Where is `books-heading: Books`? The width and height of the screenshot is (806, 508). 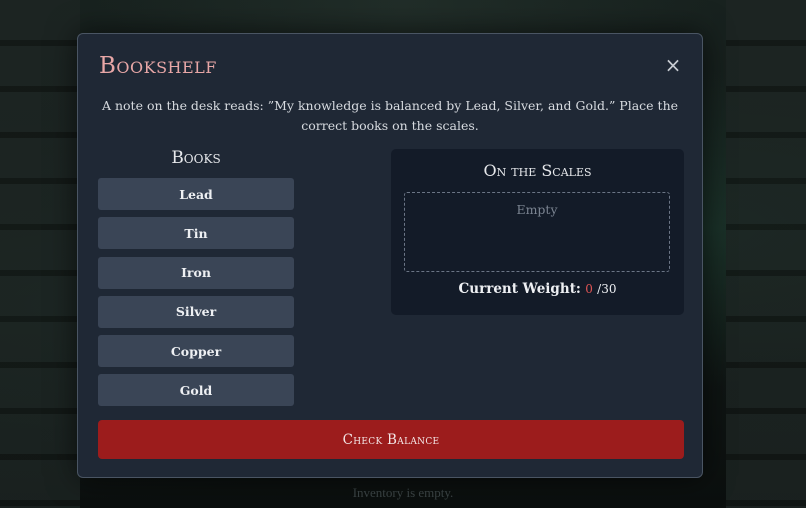 books-heading: Books is located at coordinates (196, 158).